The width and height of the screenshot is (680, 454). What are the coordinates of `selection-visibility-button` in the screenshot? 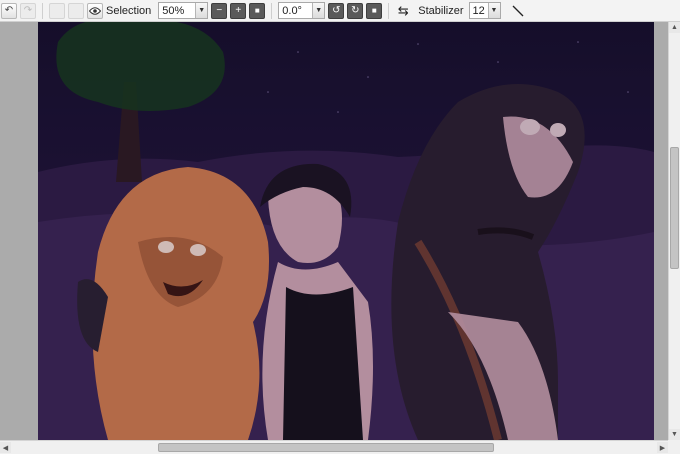 It's located at (95, 10).